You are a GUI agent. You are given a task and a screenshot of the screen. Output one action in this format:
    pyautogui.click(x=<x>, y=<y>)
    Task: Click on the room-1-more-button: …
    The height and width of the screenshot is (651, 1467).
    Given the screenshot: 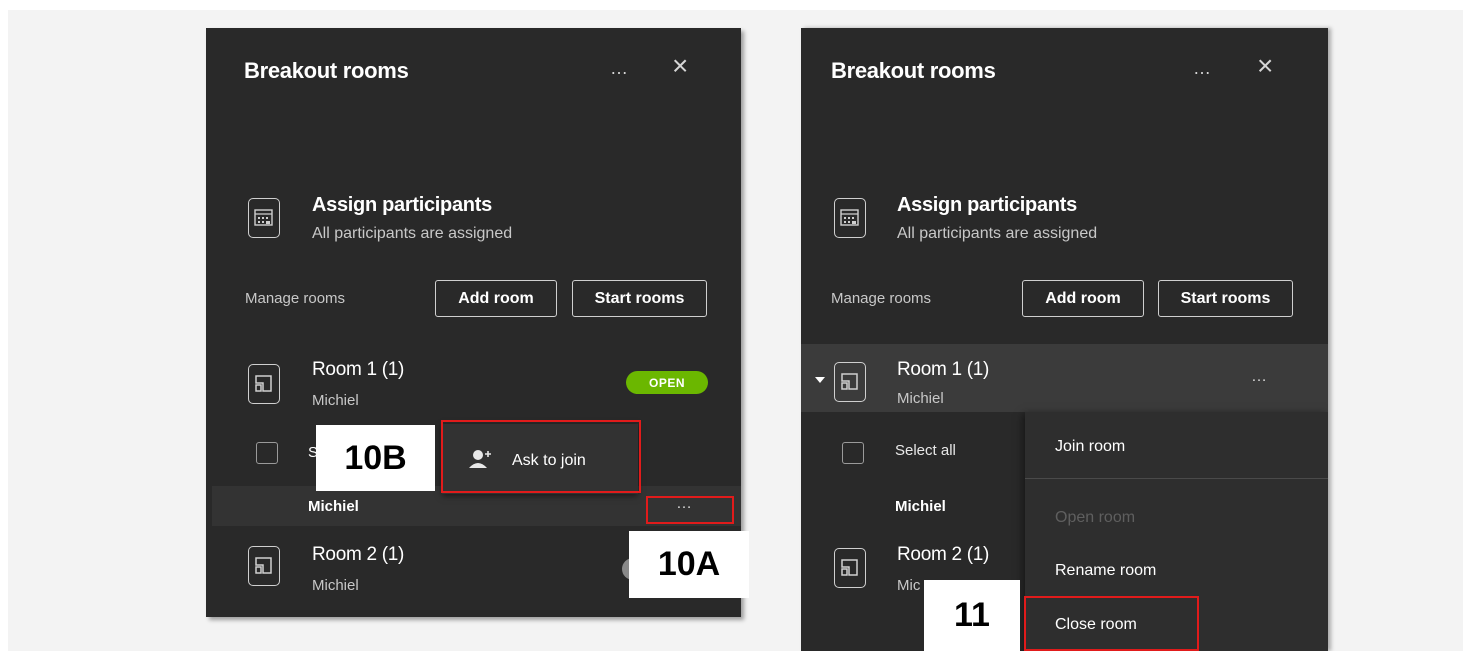 What is the action you would take?
    pyautogui.click(x=1259, y=377)
    